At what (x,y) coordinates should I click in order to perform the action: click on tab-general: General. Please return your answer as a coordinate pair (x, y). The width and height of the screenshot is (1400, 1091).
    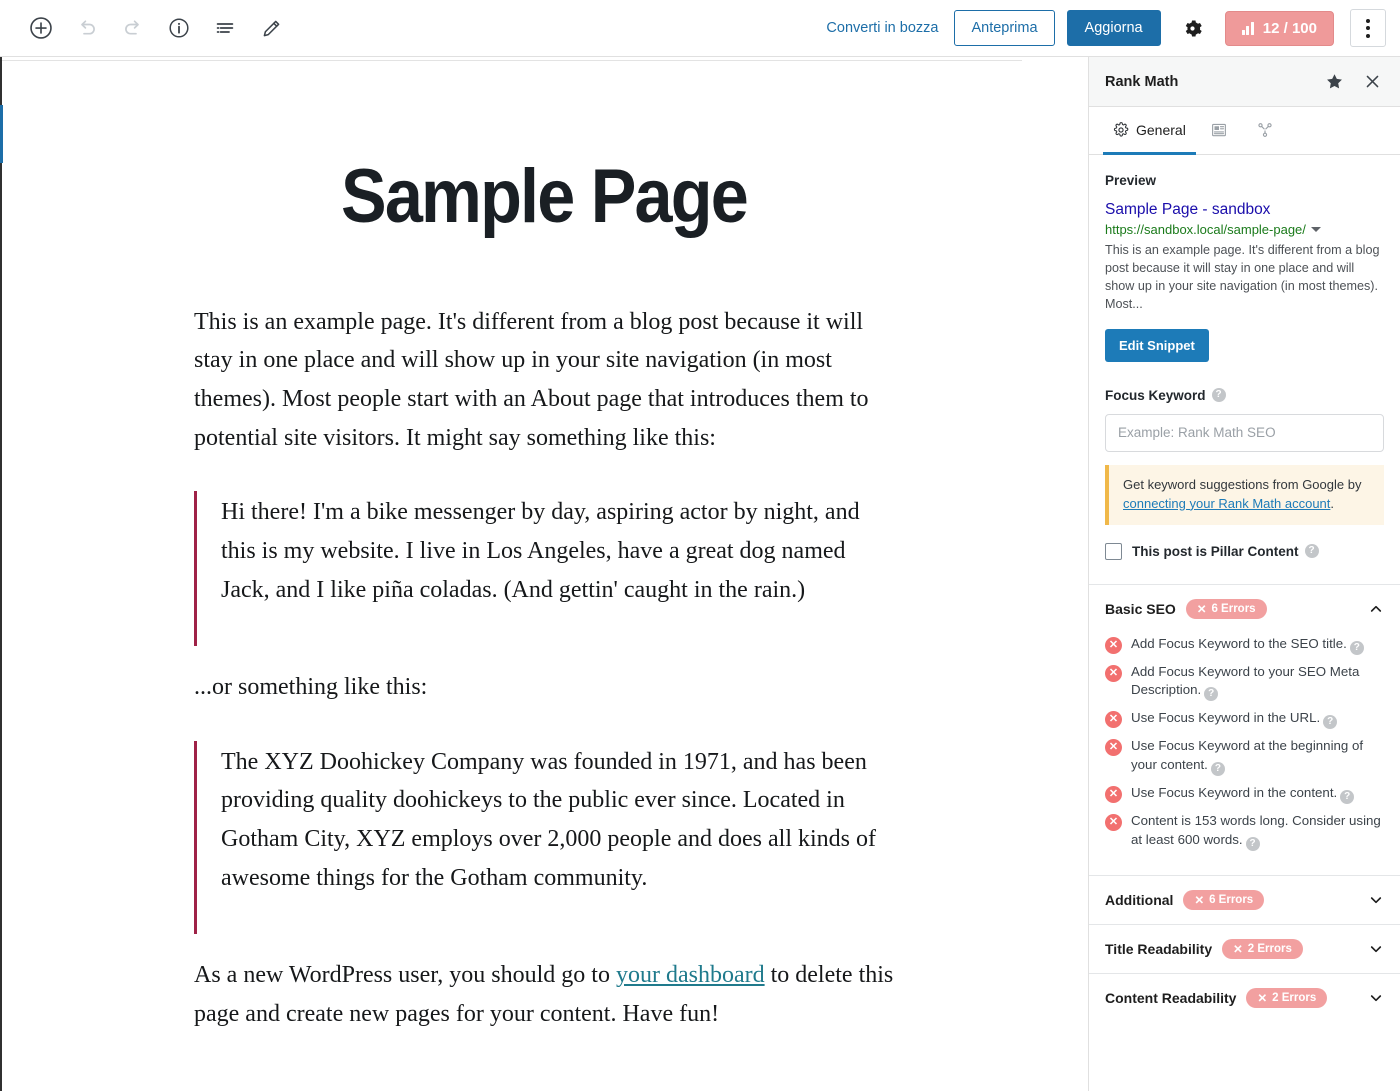
    Looking at the image, I should click on (1149, 131).